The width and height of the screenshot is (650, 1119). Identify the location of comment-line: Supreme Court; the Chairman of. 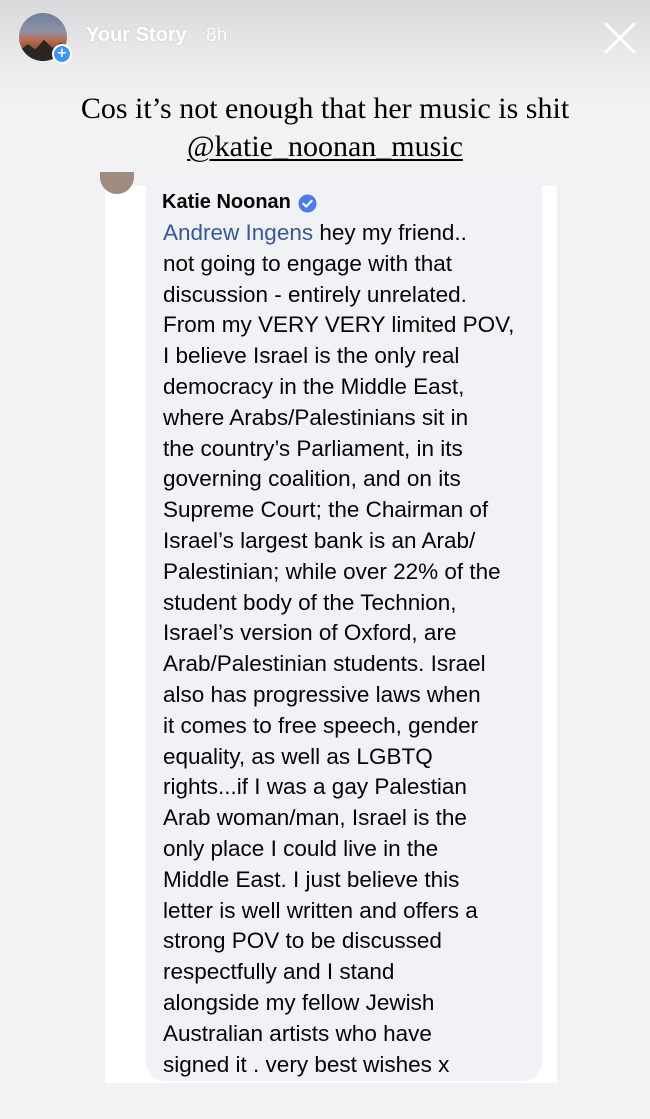
(326, 510).